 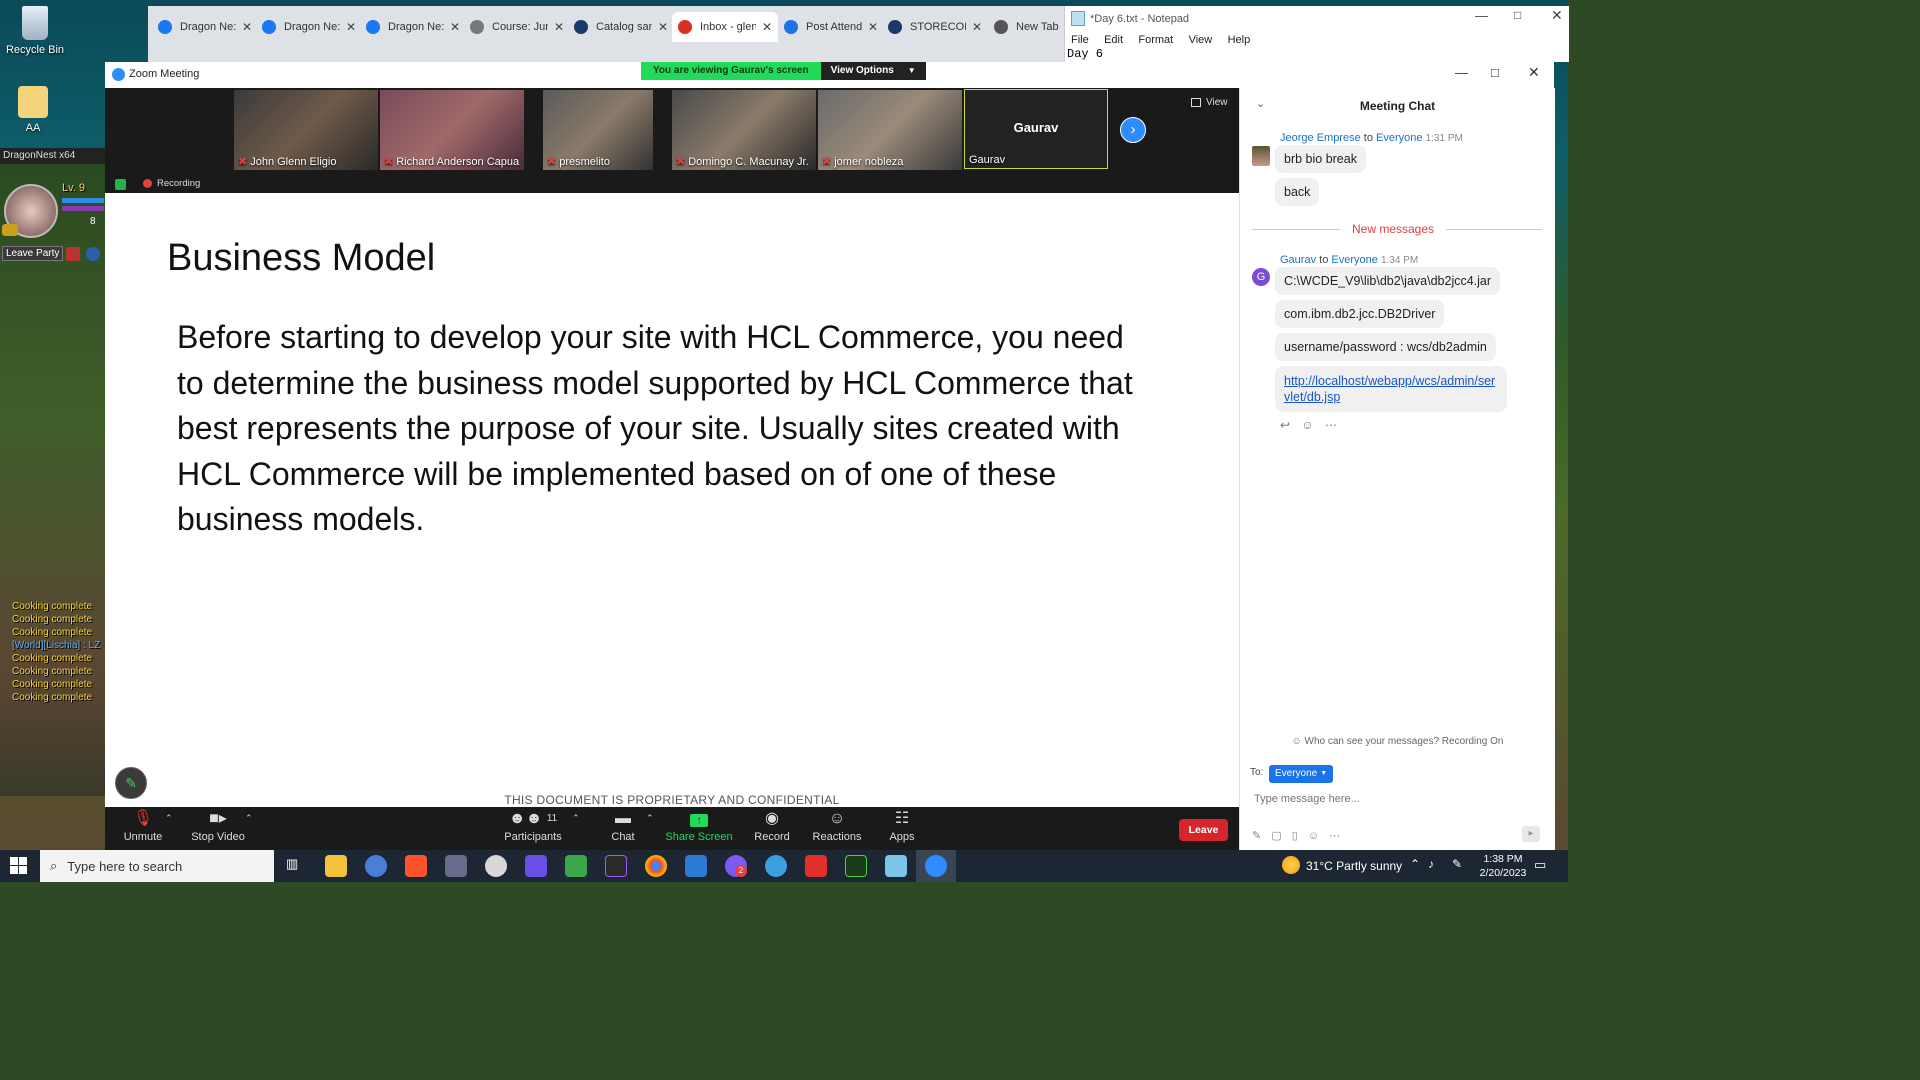 I want to click on send-icon: ▸, so click(x=1531, y=834).